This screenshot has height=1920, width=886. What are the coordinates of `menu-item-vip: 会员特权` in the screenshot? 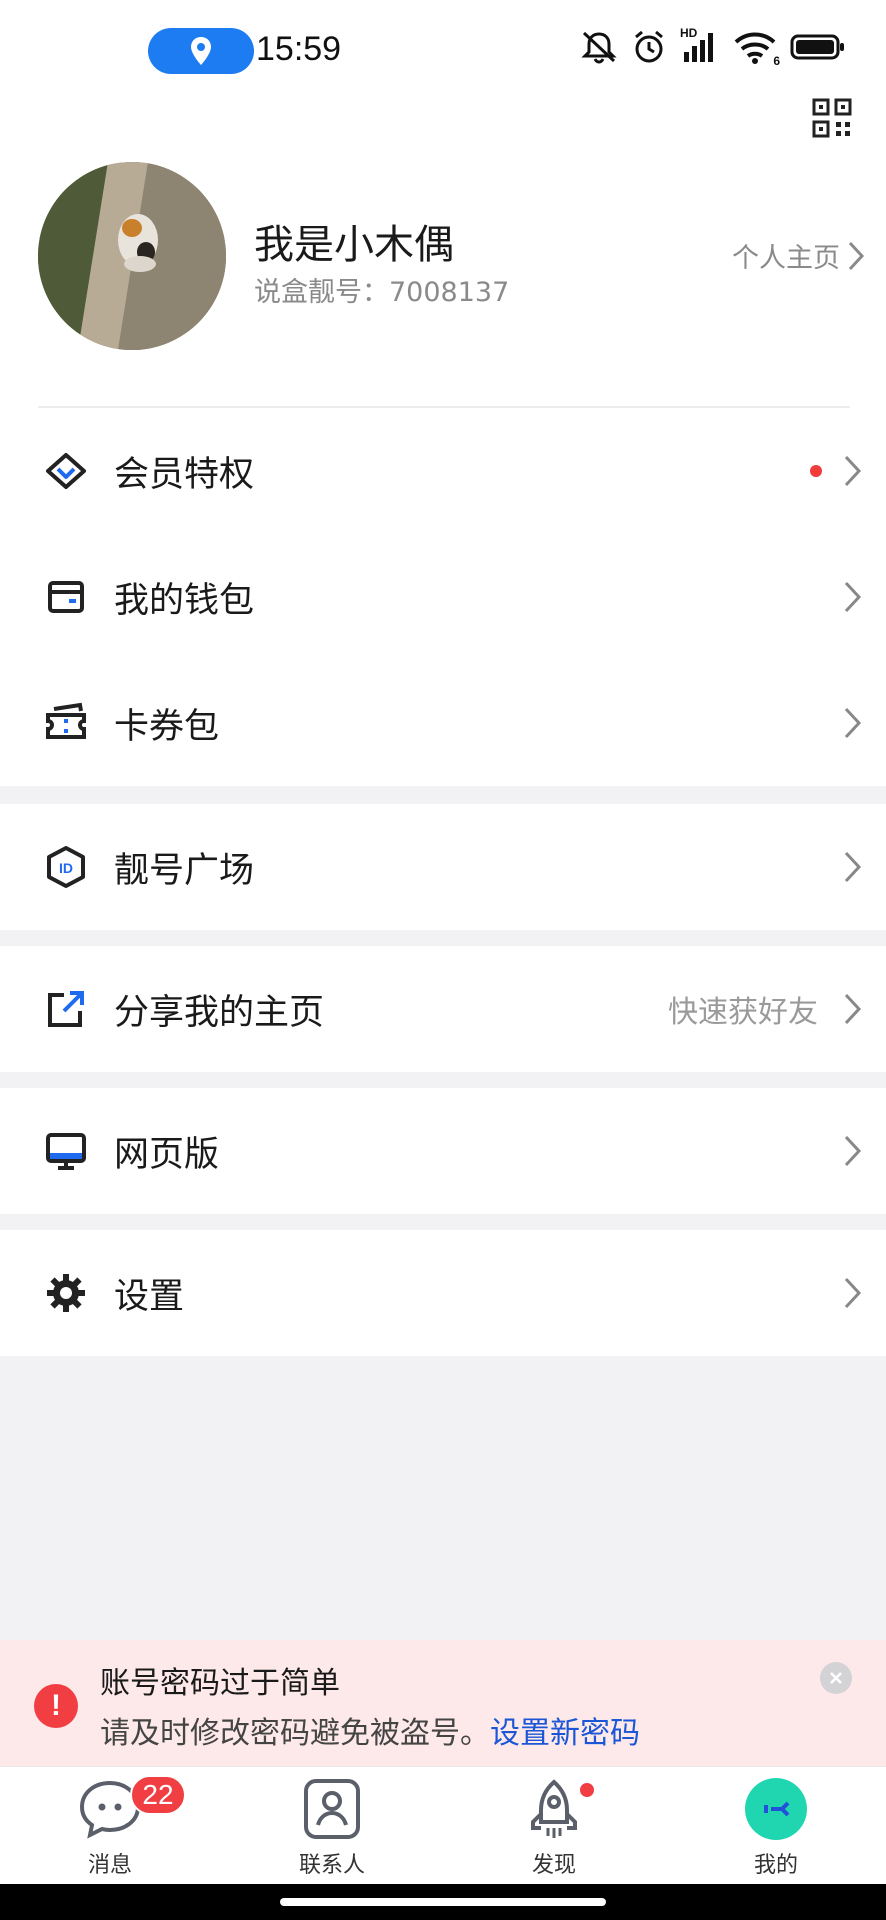 It's located at (443, 471).